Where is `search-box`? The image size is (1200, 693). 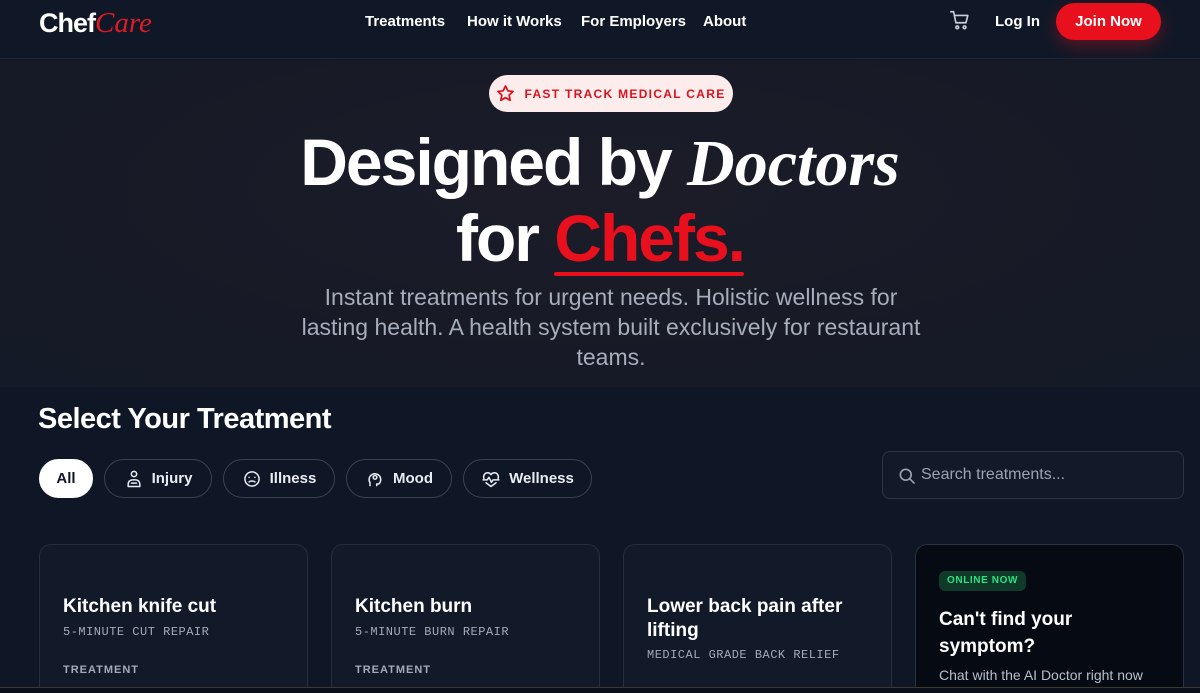 search-box is located at coordinates (1033, 475).